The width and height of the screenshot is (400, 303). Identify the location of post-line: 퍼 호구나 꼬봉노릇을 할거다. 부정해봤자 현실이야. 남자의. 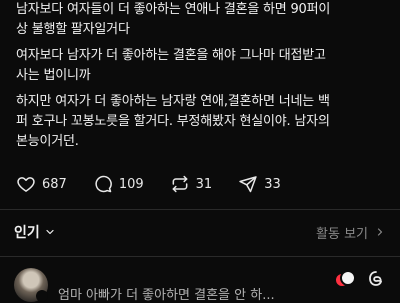
(173, 121).